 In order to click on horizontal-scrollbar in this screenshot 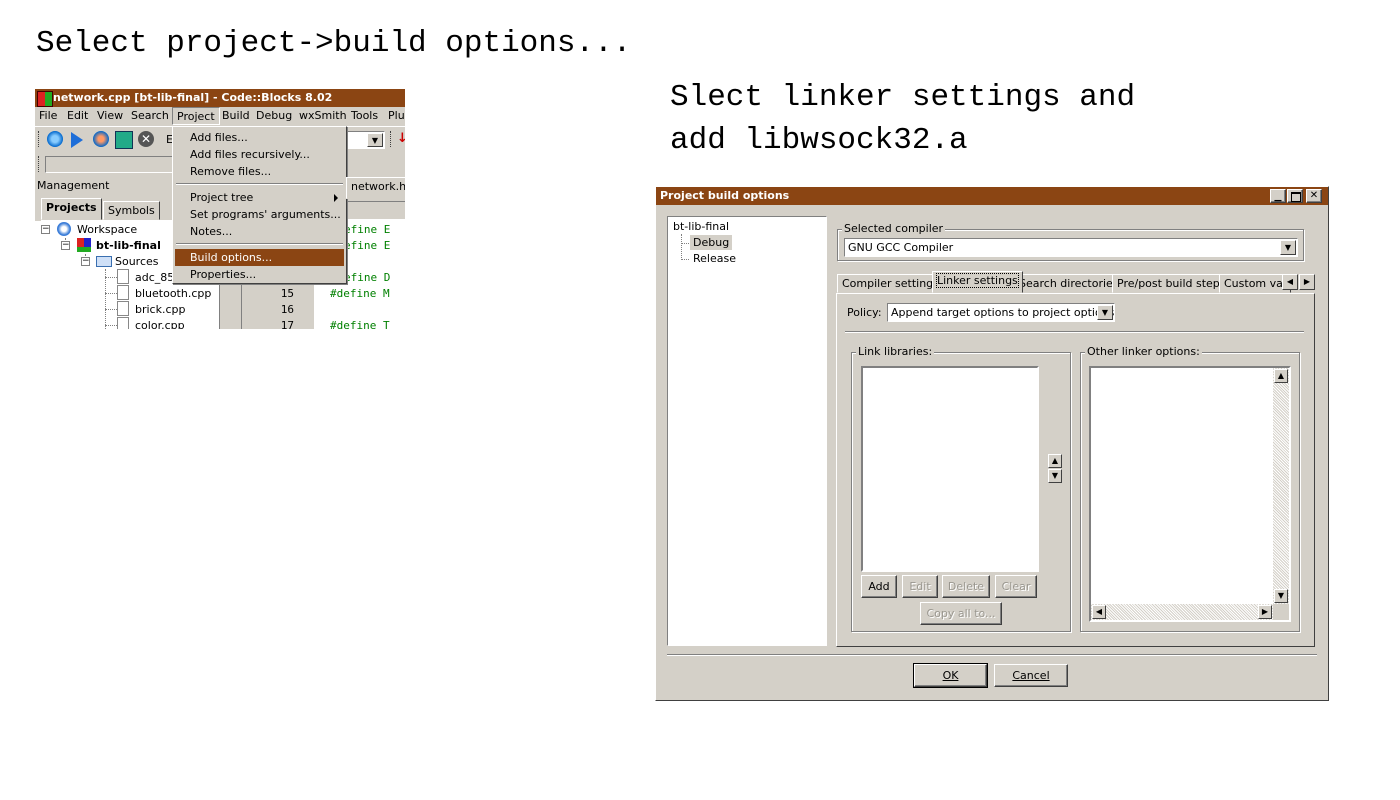, I will do `click(1182, 612)`.